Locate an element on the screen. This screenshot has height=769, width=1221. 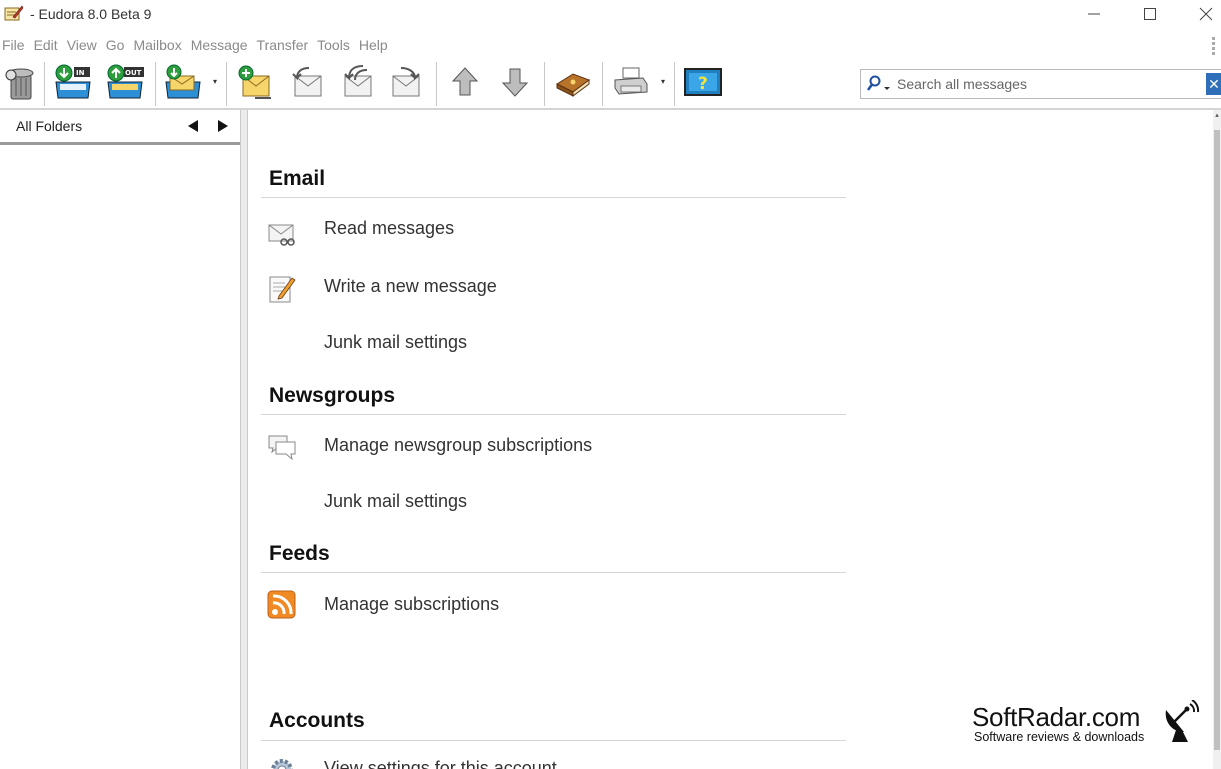
close-button is located at coordinates (1199, 14).